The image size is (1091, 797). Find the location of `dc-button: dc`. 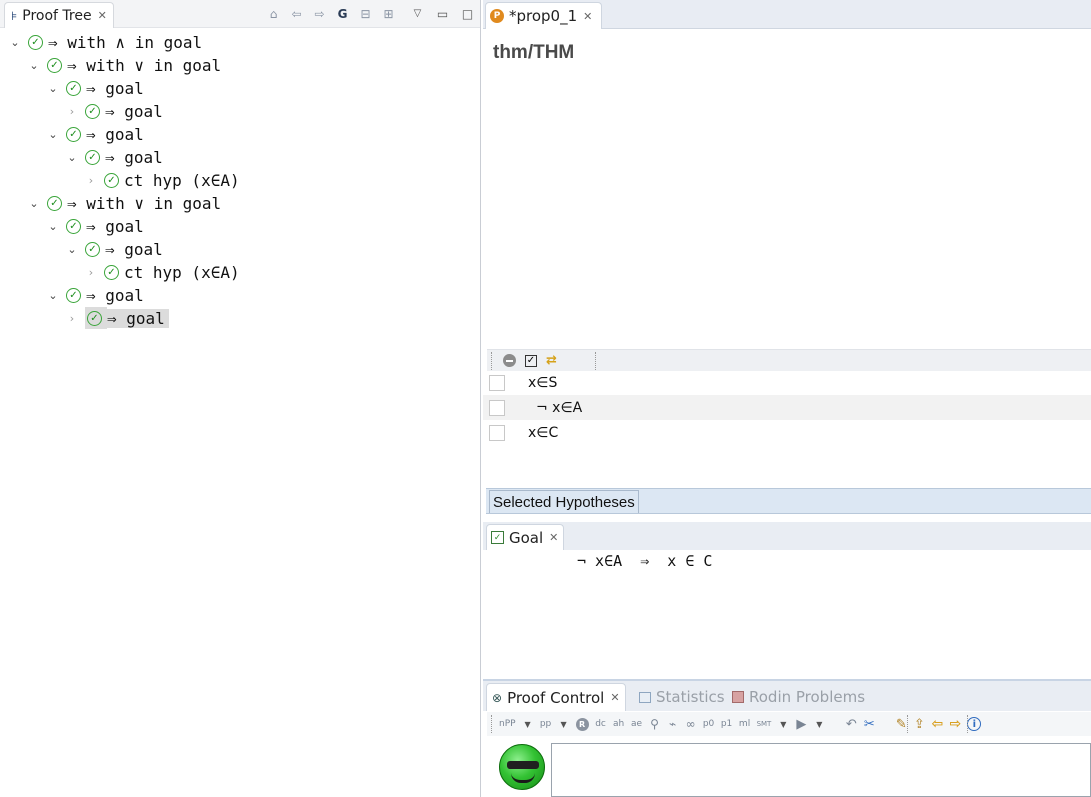

dc-button: dc is located at coordinates (601, 724).